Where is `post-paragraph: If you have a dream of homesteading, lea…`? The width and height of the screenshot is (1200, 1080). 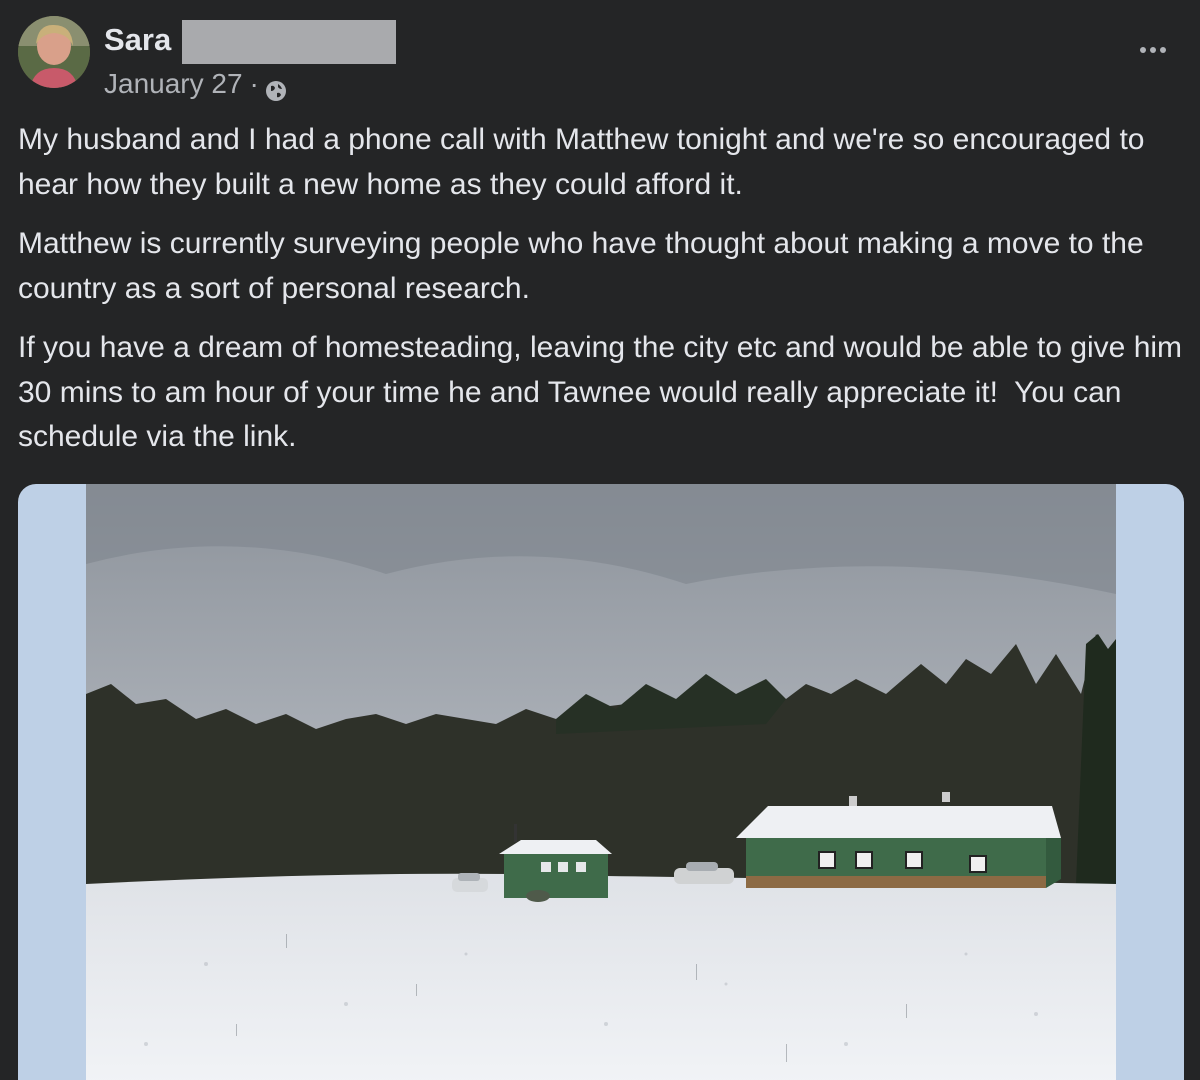
post-paragraph: If you have a dream of homesteading, lea… is located at coordinates (604, 392).